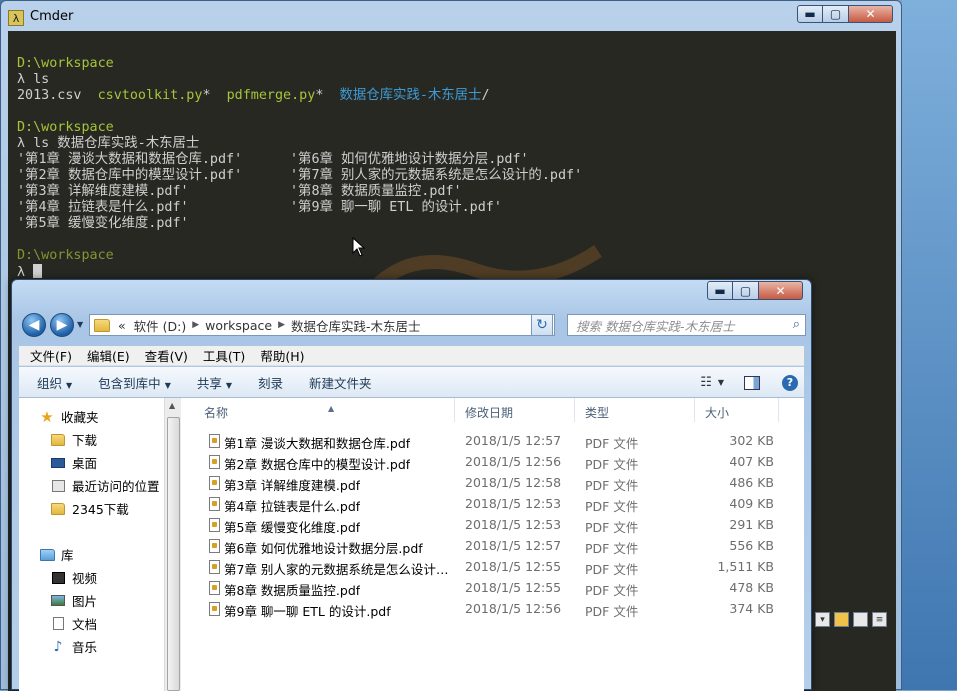  What do you see at coordinates (456, 128) in the screenshot?
I see `terminal-line: D:\workspace` at bounding box center [456, 128].